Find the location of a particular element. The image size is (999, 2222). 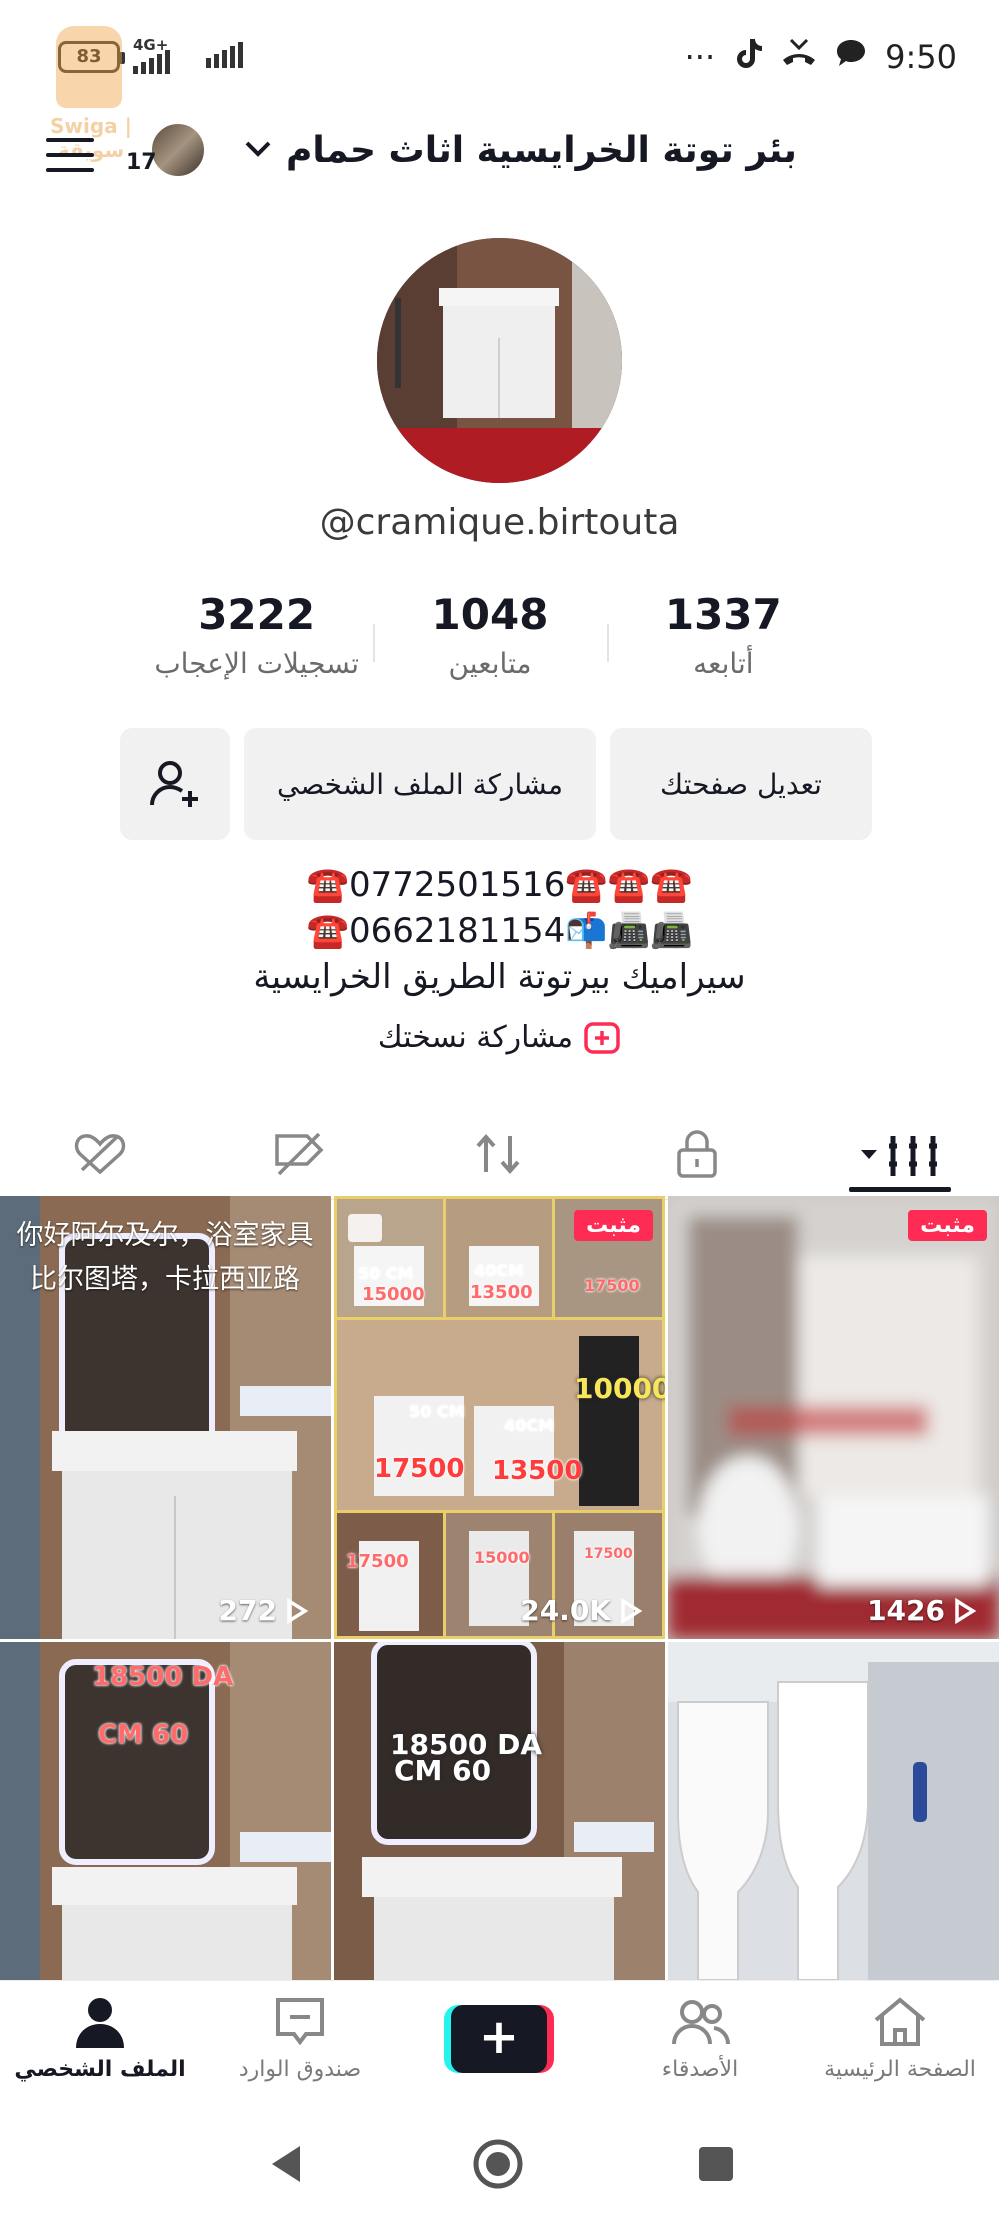

bio-line-1: ☎️0772501516☎️☎️☎️ is located at coordinates (499, 885).